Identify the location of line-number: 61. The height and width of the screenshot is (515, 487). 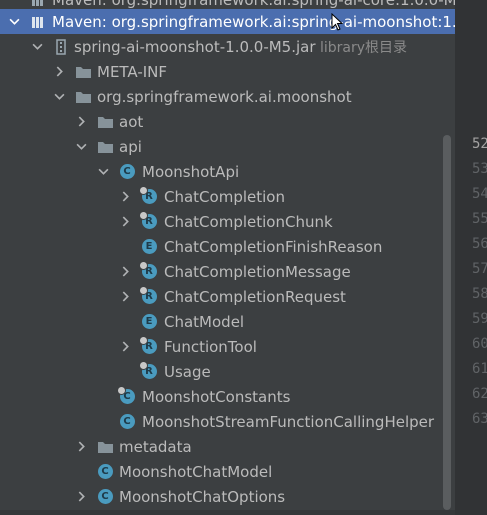
(479, 369).